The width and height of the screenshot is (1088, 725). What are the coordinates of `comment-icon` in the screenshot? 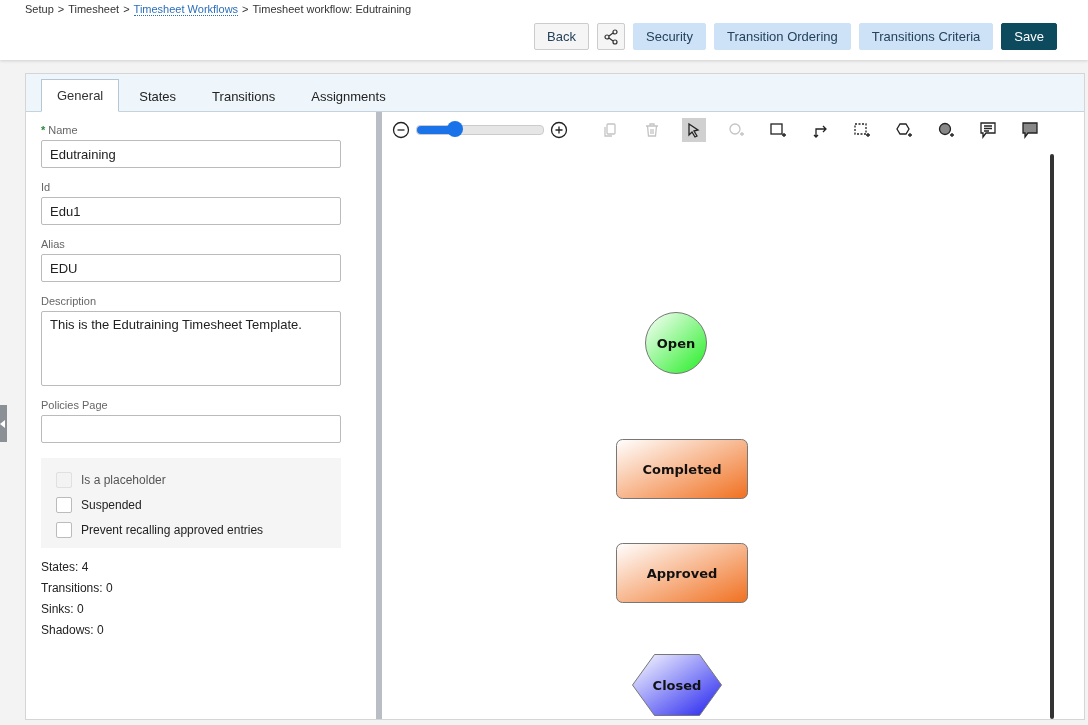 It's located at (988, 130).